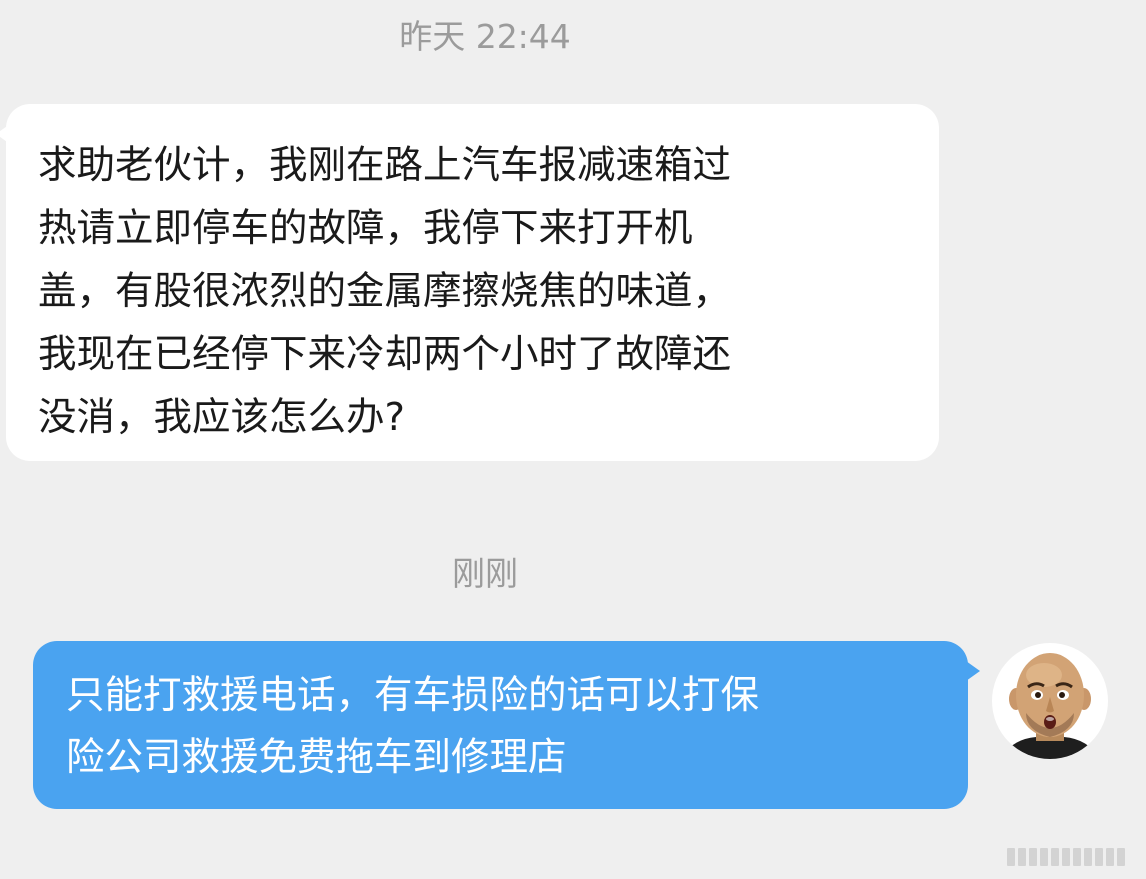  I want to click on message-line: 盖，有股很浓烈的金属摩擦烧焦的味道，, so click(385, 291).